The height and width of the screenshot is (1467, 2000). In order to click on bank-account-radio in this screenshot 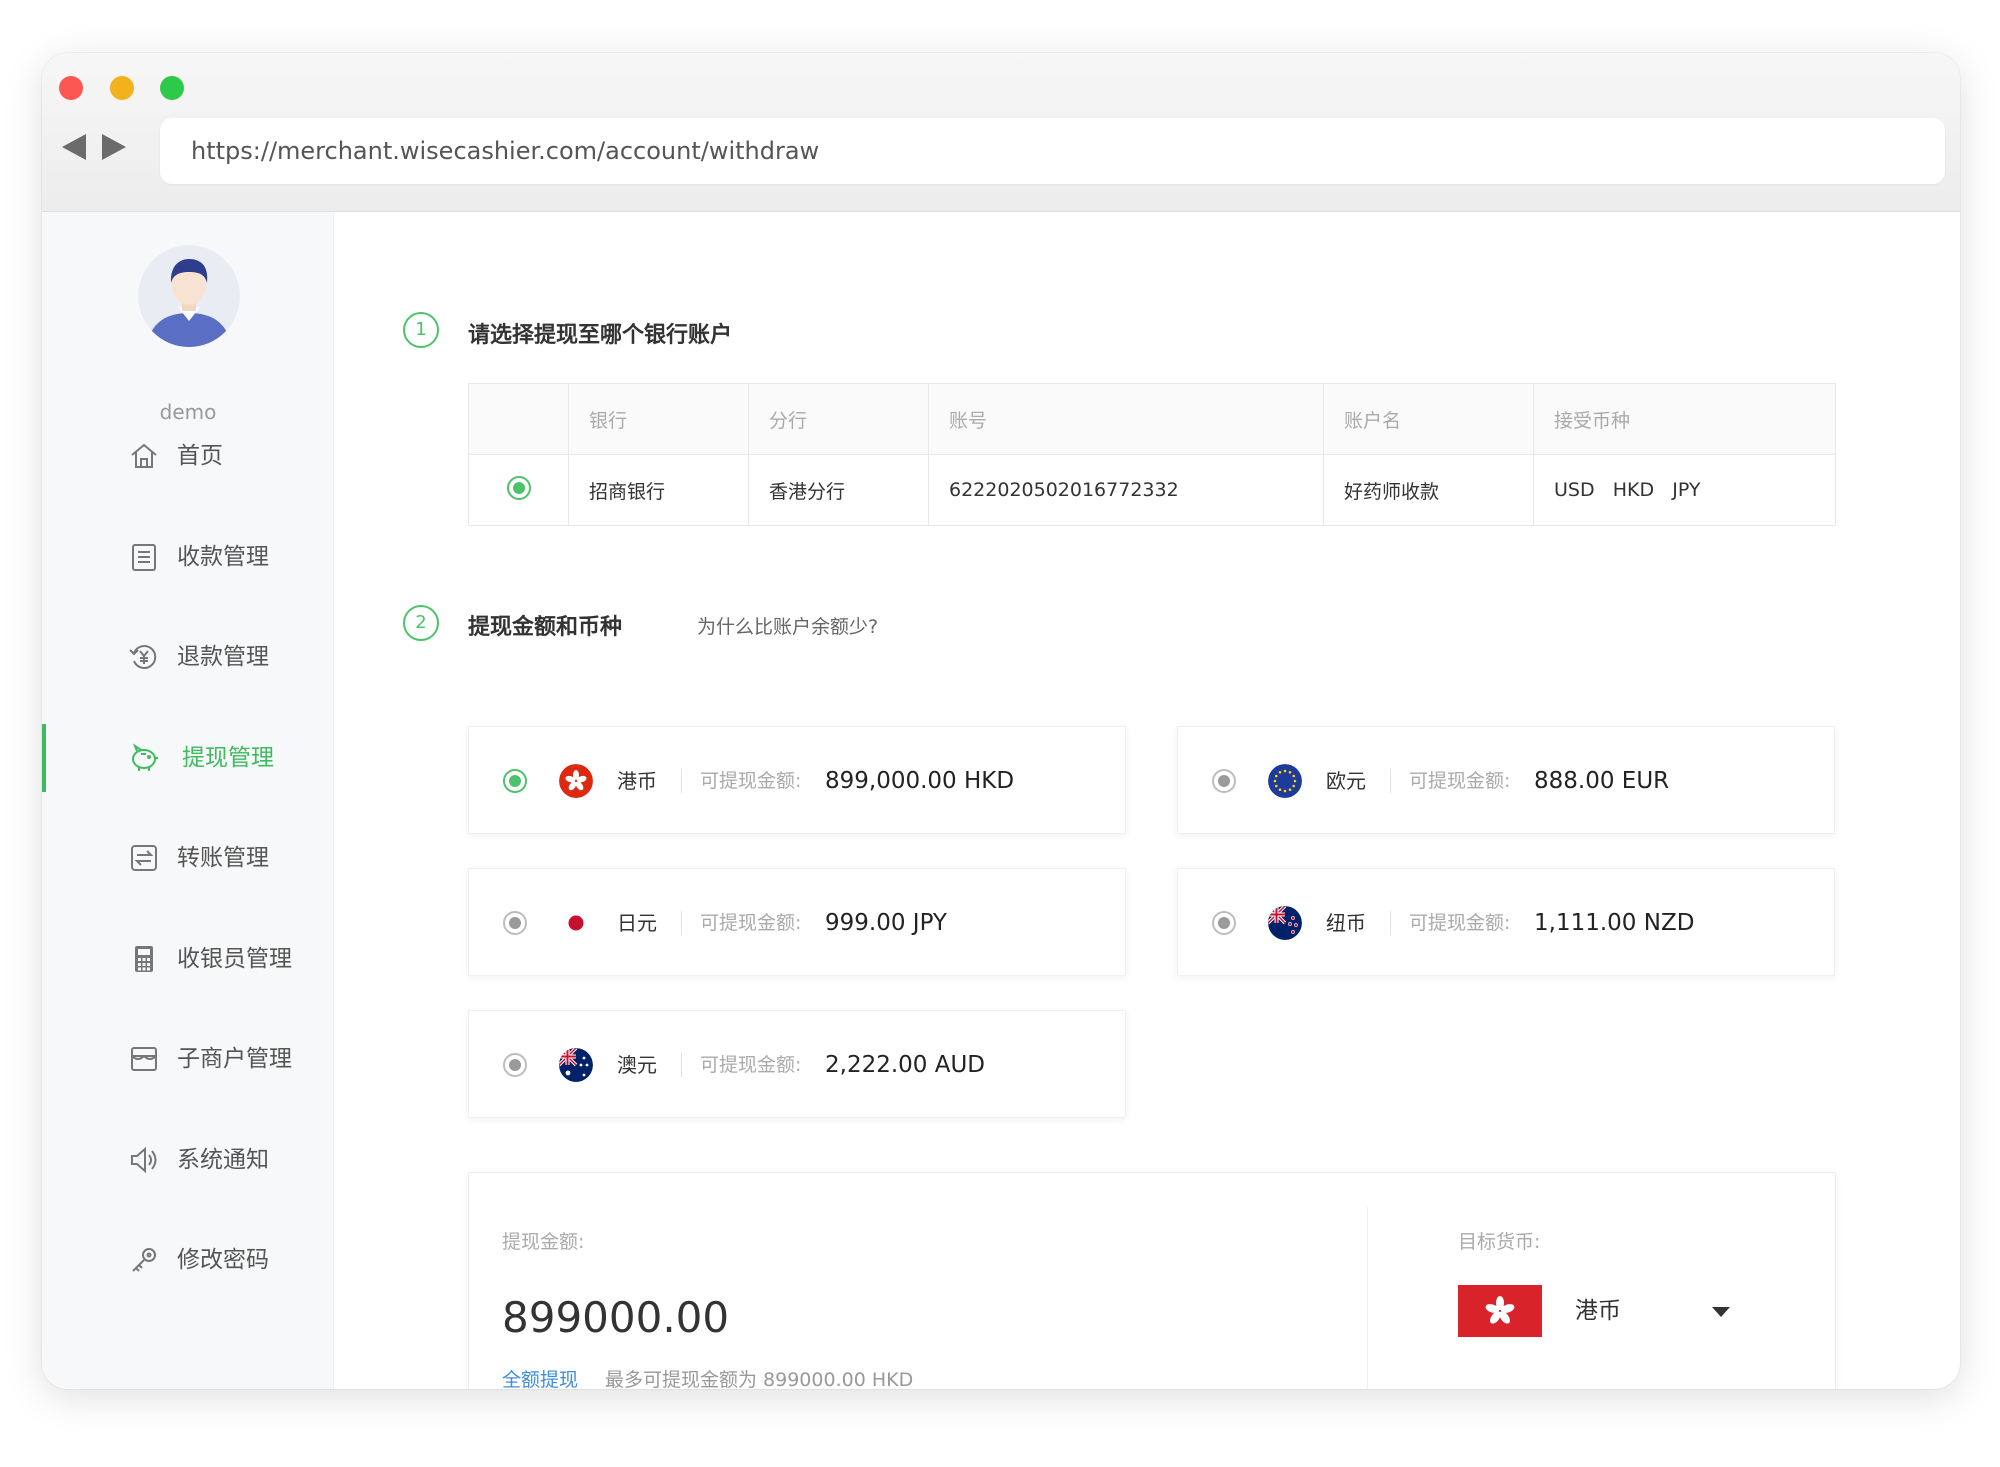, I will do `click(518, 487)`.